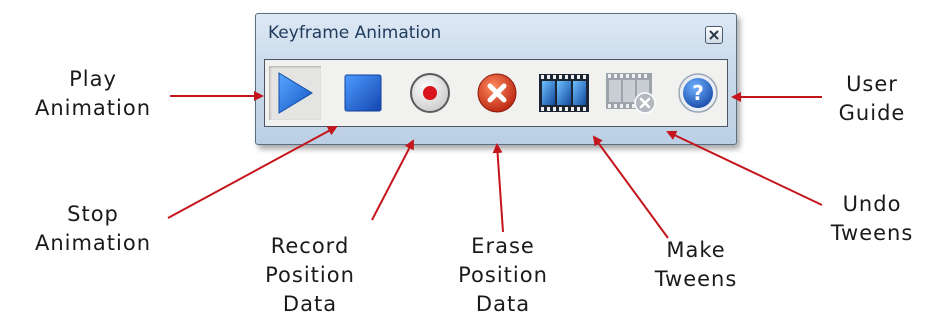 This screenshot has width=941, height=327. Describe the element at coordinates (252, 172) in the screenshot. I see `arrow-stop` at that location.